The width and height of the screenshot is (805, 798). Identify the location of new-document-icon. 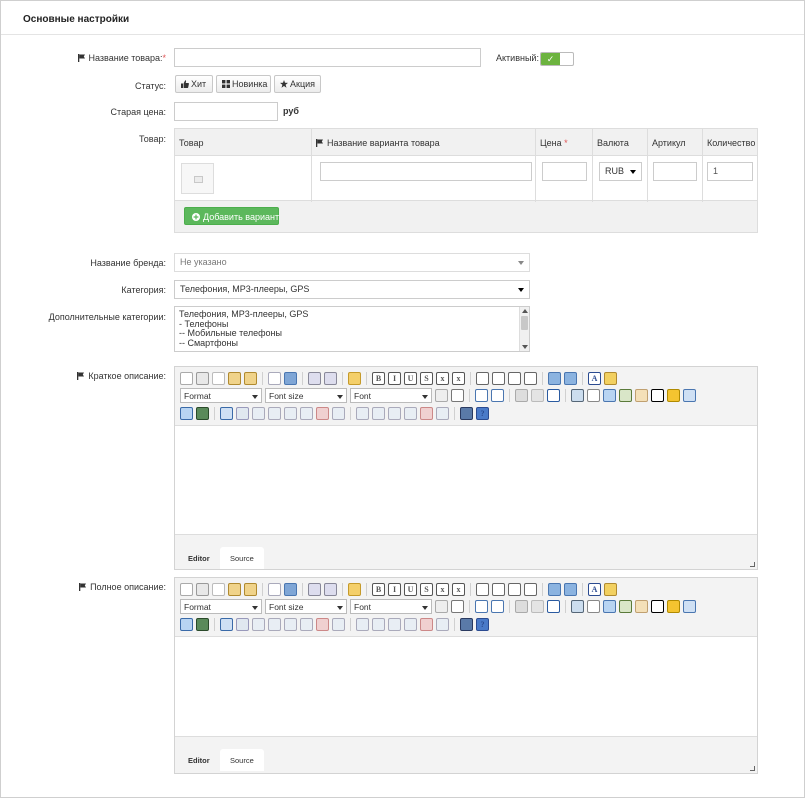
(186, 589).